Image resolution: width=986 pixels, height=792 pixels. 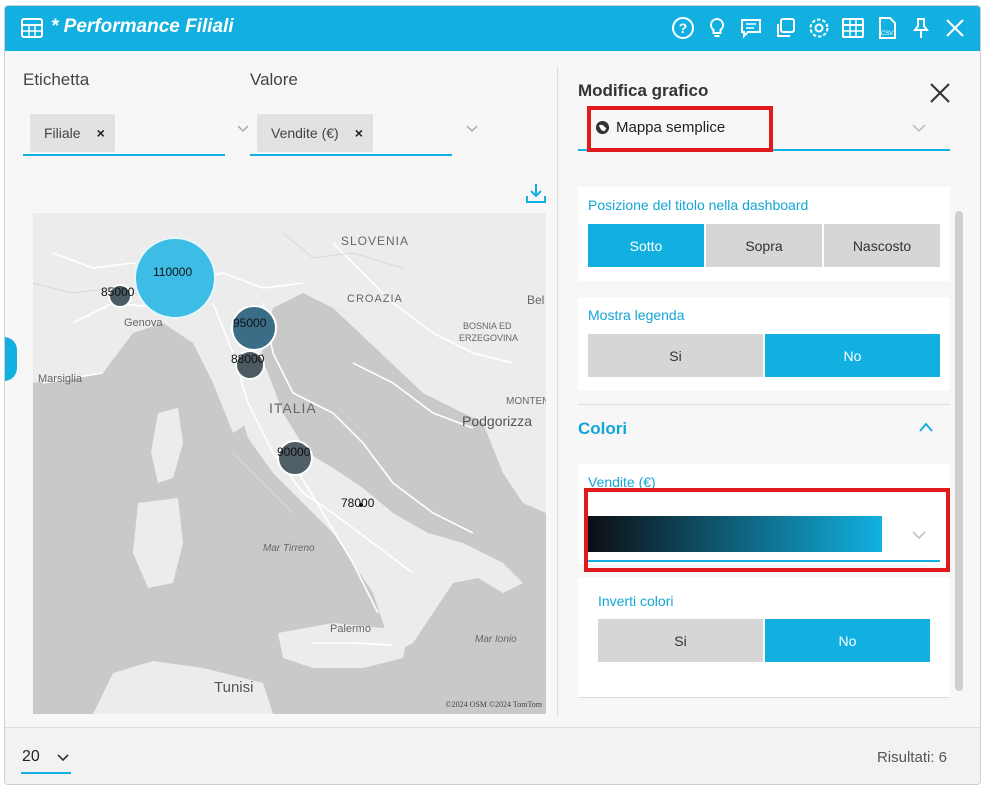 I want to click on page-size-value: 20, so click(x=31, y=756).